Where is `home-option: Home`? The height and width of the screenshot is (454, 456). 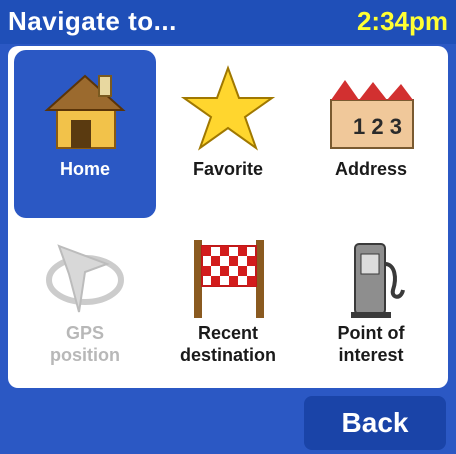 home-option: Home is located at coordinates (85, 134).